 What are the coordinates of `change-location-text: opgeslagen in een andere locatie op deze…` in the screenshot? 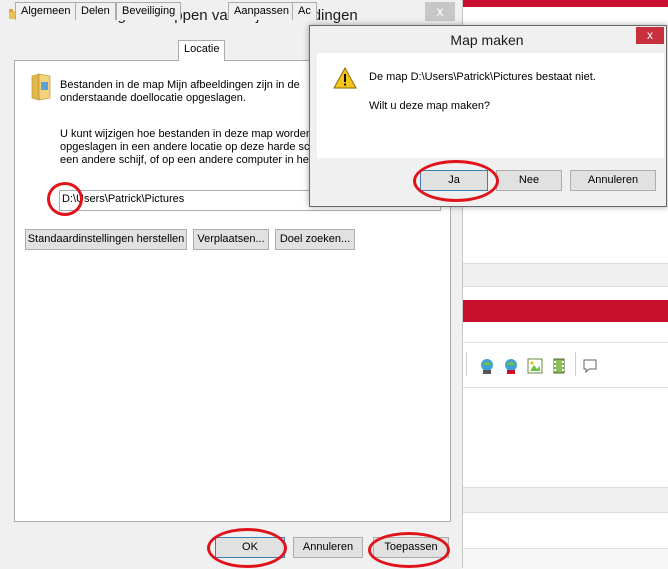 It's located at (189, 147).